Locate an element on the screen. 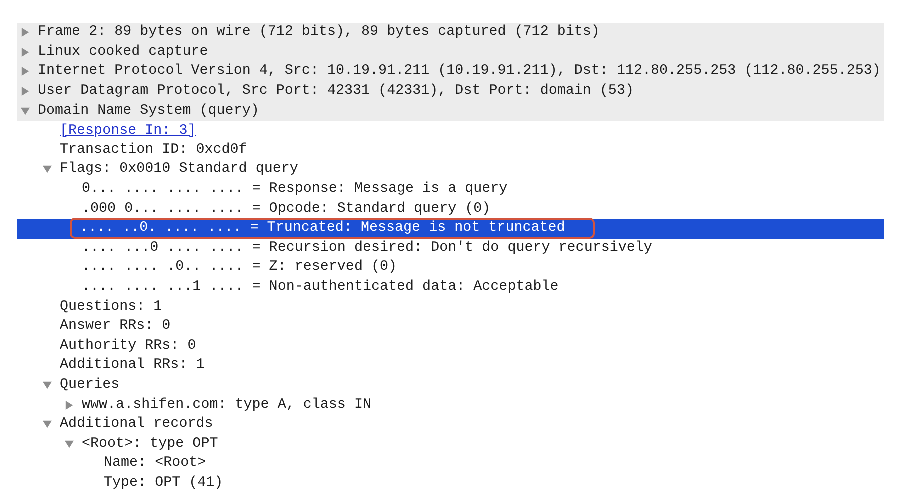  field-text: Answer RRs: 0 is located at coordinates (115, 327).